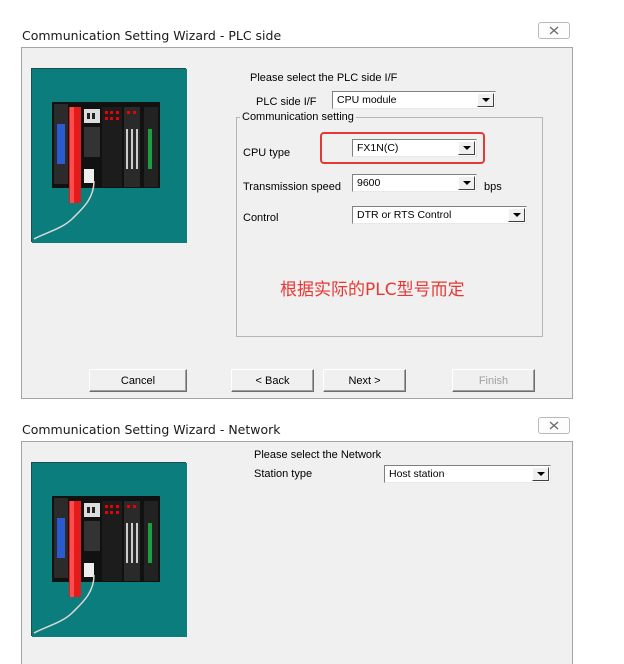  I want to click on window1-close-button, so click(554, 30).